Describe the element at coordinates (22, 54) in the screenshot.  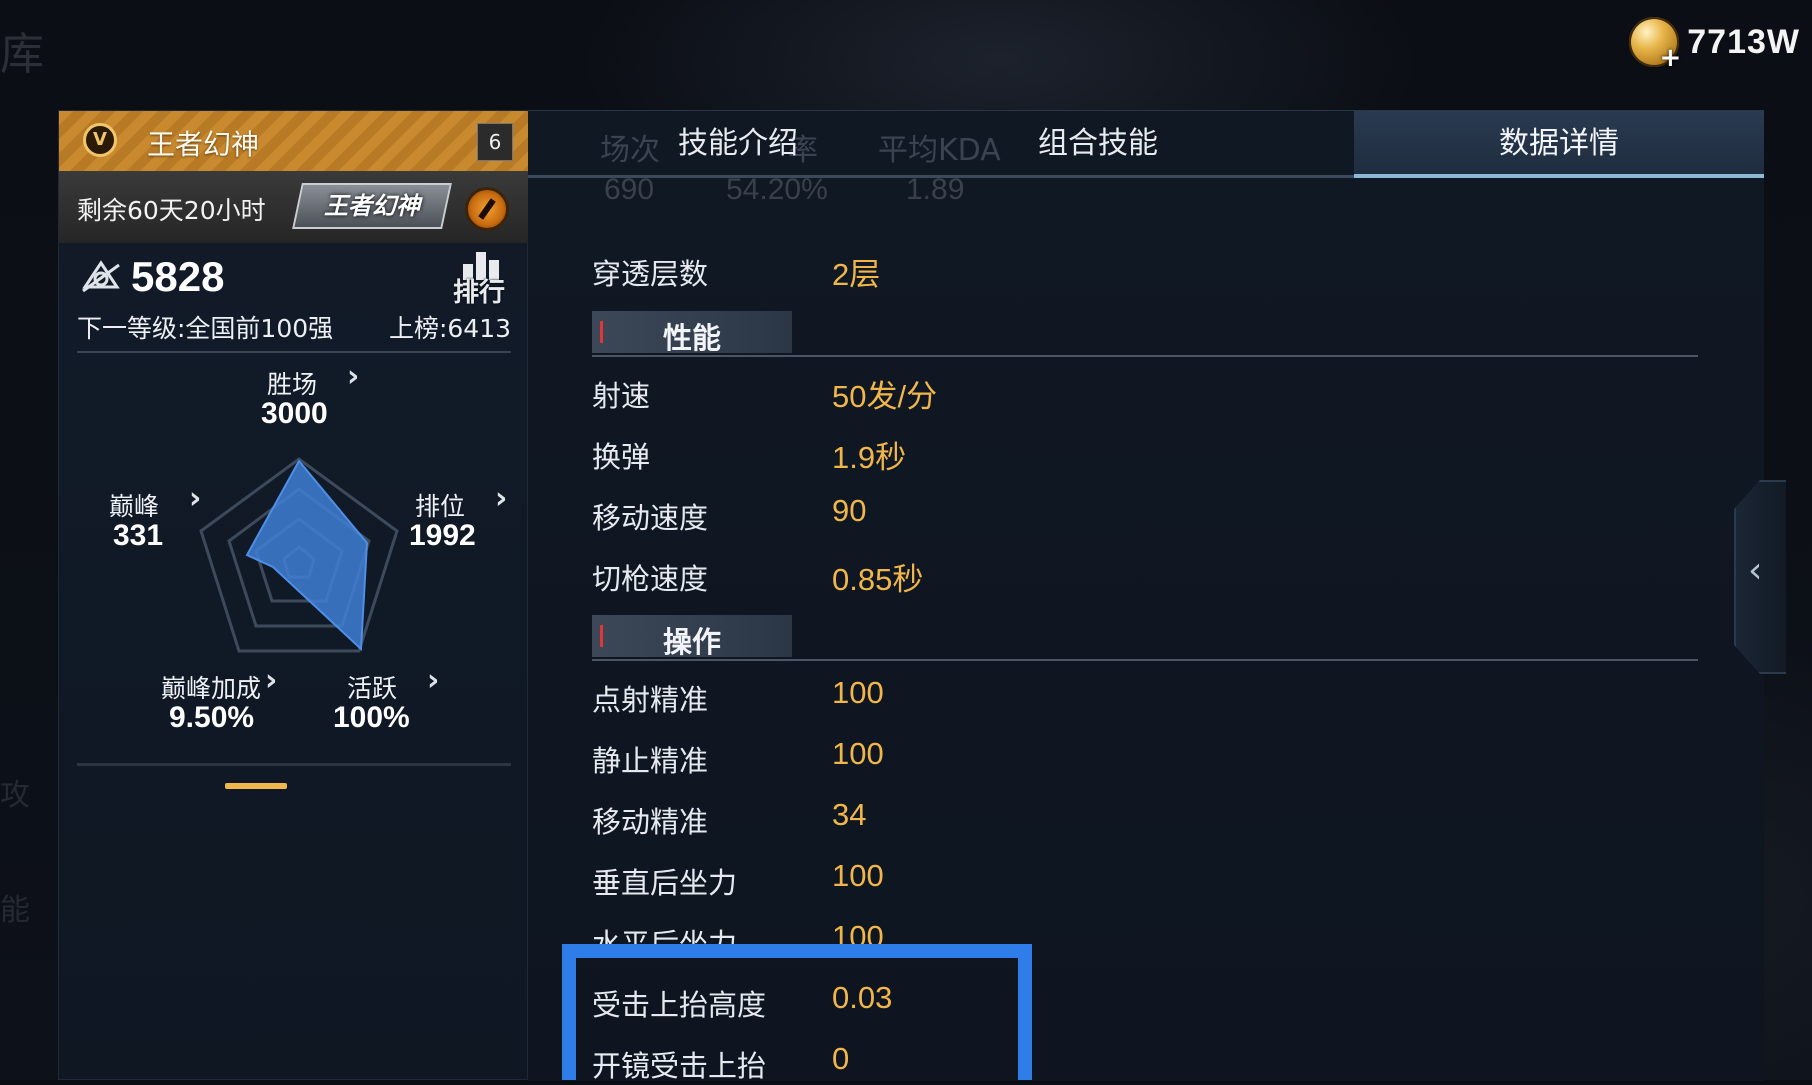
I see `page-title-partial: 库` at that location.